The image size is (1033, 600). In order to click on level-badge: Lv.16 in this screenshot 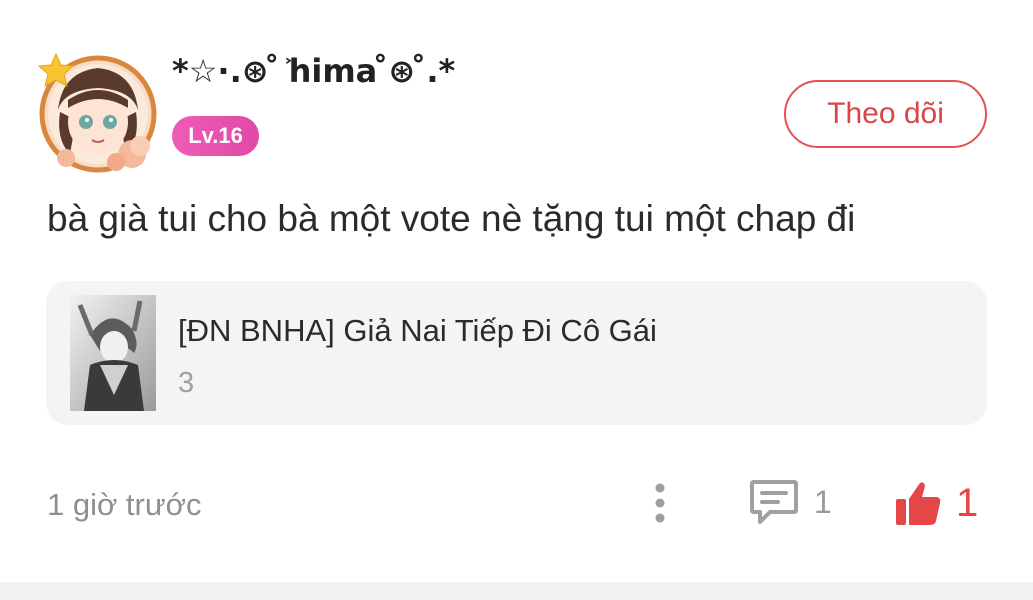, I will do `click(215, 136)`.